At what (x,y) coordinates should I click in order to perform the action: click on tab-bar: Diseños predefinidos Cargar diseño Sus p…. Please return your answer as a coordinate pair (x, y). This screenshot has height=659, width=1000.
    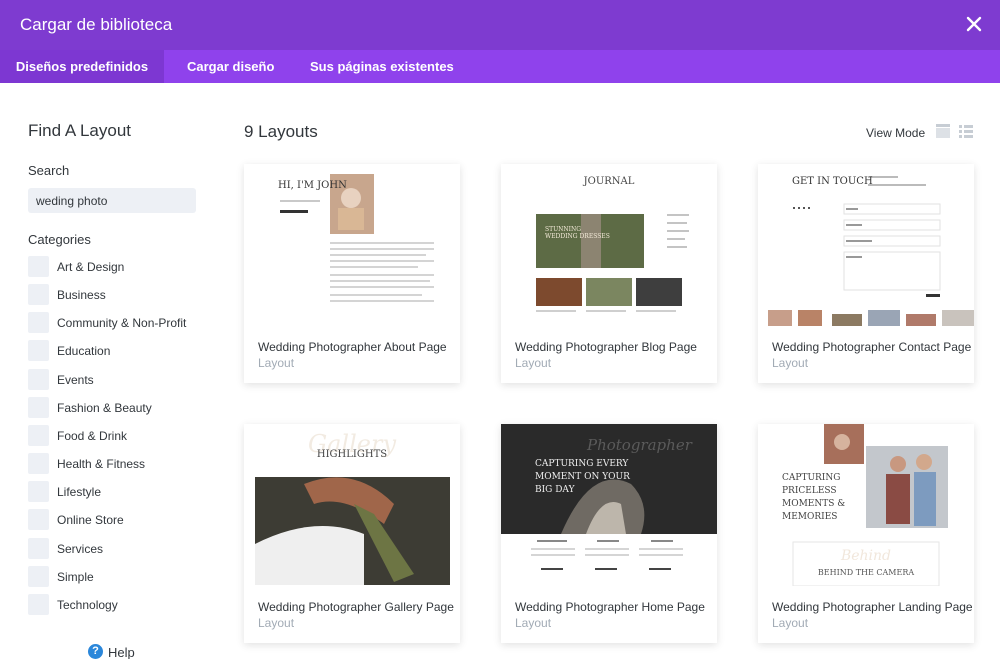
    Looking at the image, I should click on (500, 66).